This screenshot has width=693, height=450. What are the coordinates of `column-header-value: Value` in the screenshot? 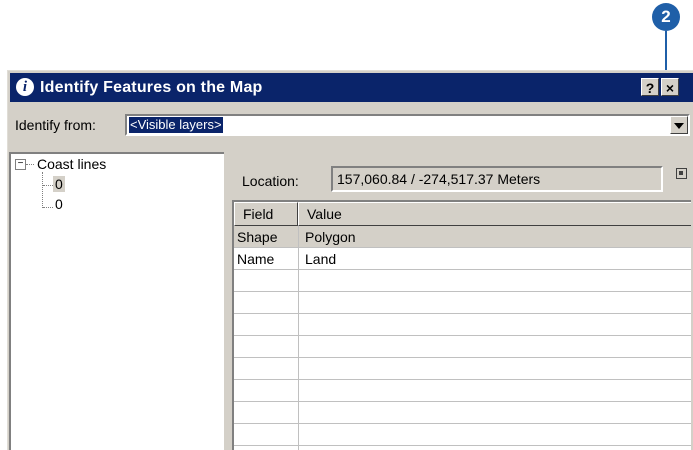 It's located at (494, 214).